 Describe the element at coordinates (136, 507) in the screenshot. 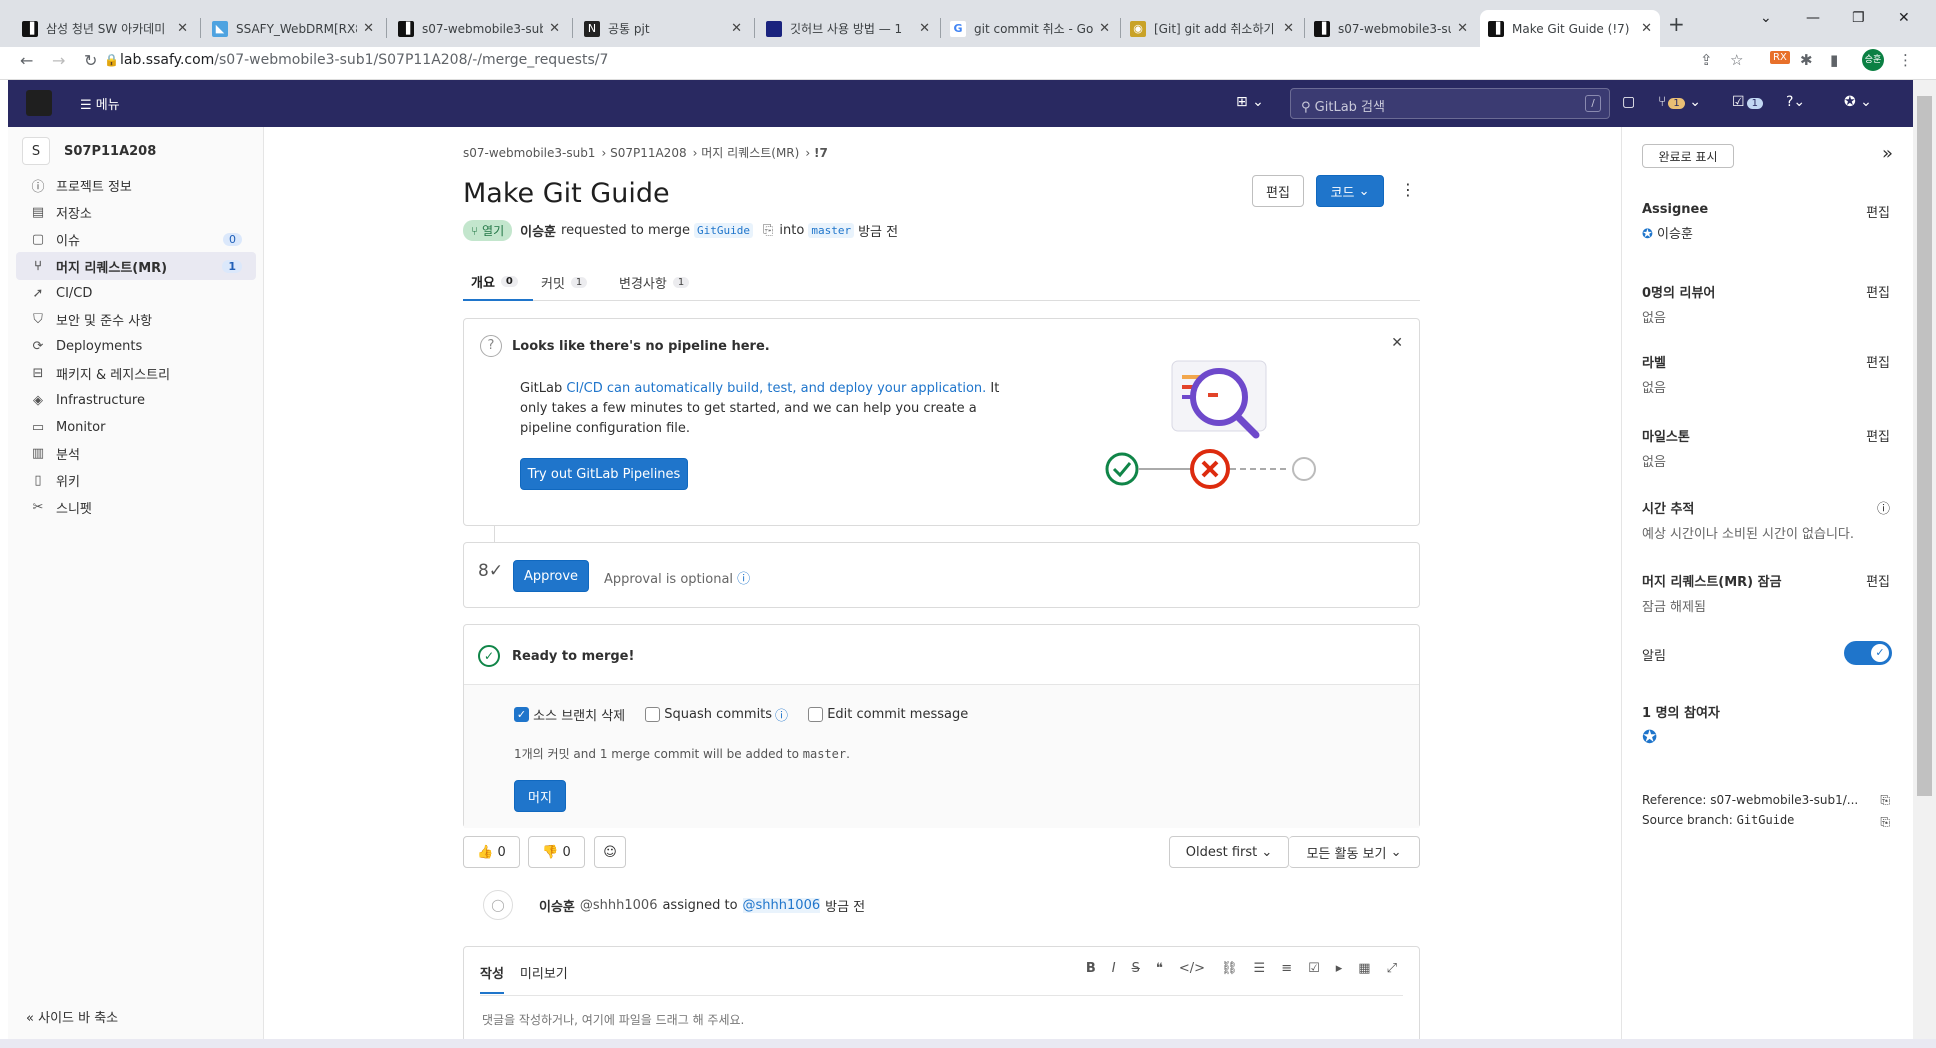

I see `sidebar-item-snippets: ✂ 스니펫` at that location.